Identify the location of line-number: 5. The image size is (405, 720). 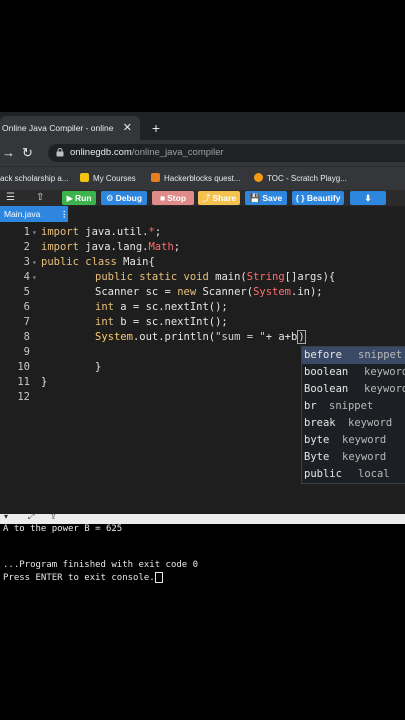
(26, 292).